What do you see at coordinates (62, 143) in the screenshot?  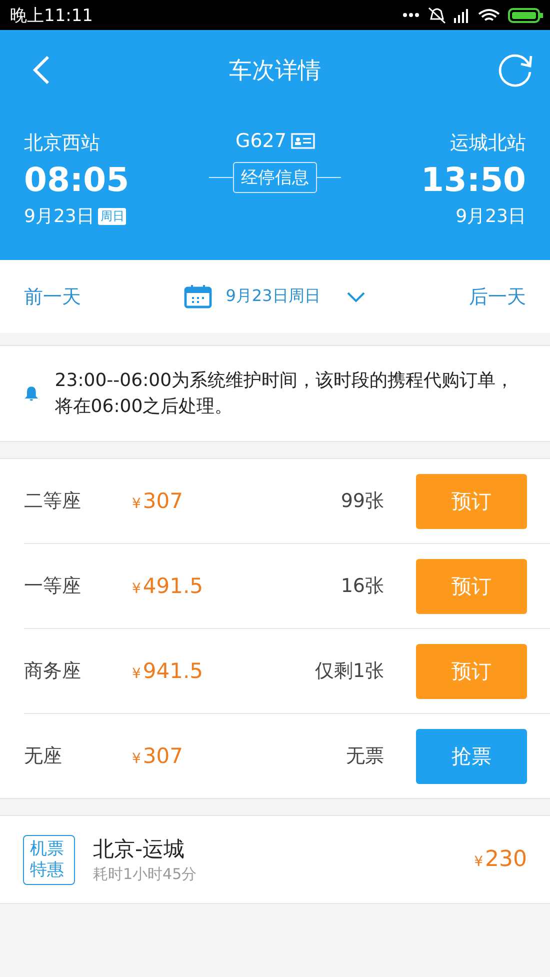 I see `departure-station: 北京西站` at bounding box center [62, 143].